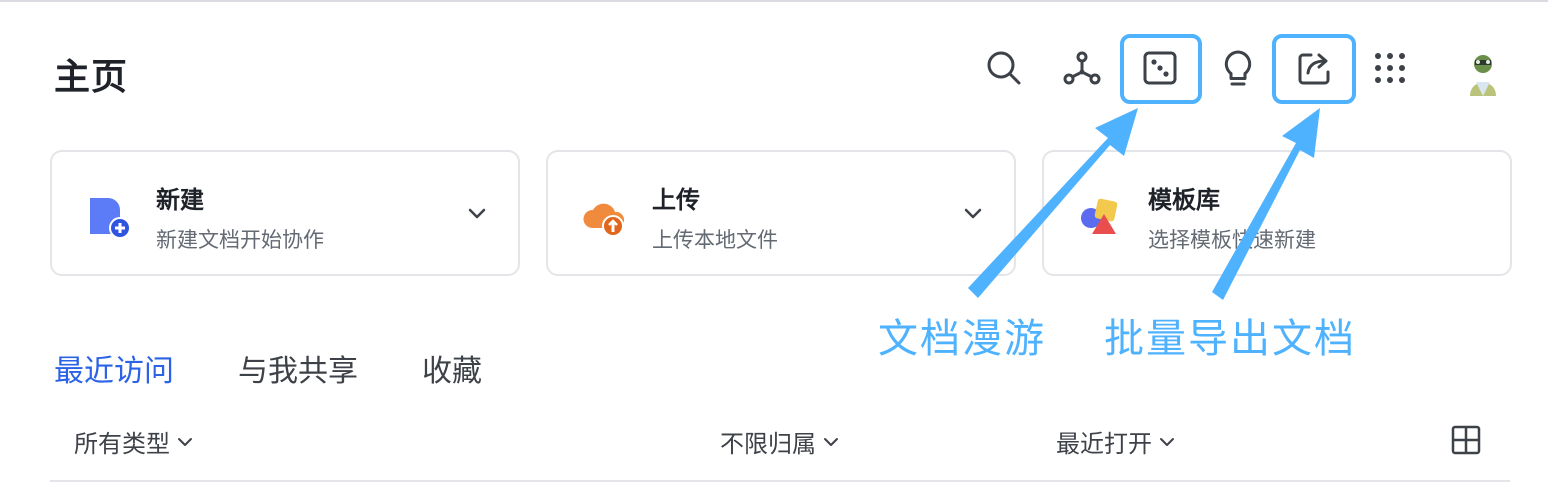  What do you see at coordinates (962, 339) in the screenshot?
I see `wander-annotation: 文档漫游` at bounding box center [962, 339].